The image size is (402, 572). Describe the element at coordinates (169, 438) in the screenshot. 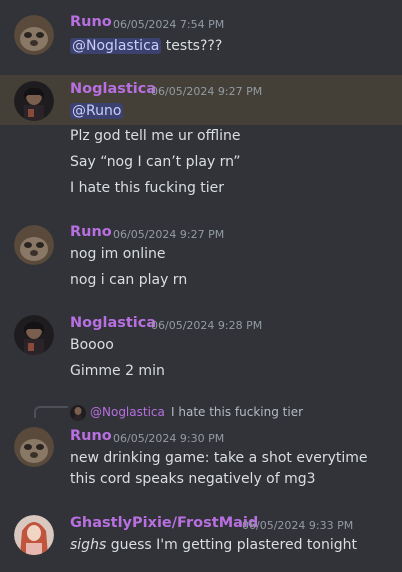

I see `timestamp: 06/05/2024 9:30 PM` at that location.